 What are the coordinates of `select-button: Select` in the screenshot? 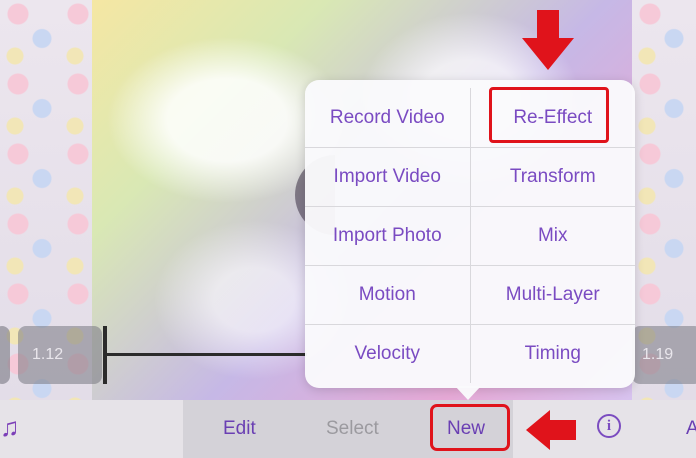 It's located at (352, 429).